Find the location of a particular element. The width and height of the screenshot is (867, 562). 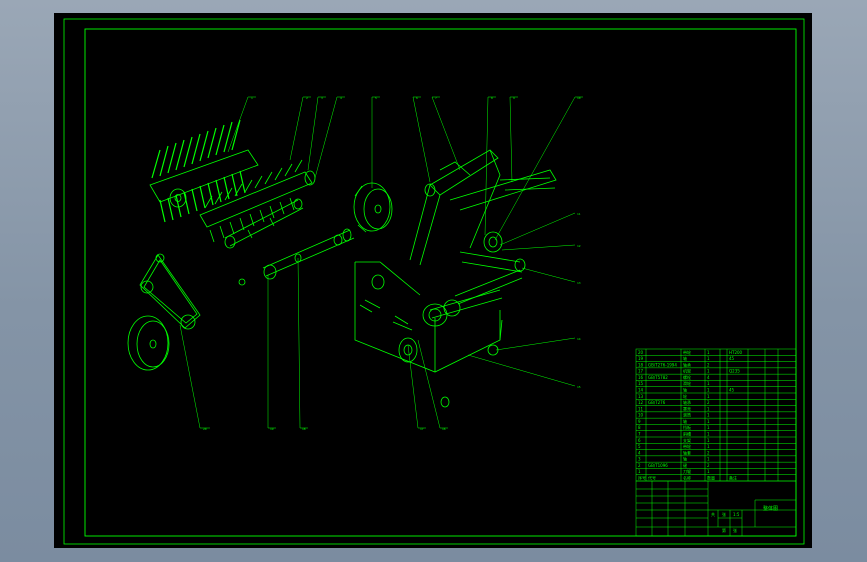

item-label: 8 is located at coordinates (492, 98).